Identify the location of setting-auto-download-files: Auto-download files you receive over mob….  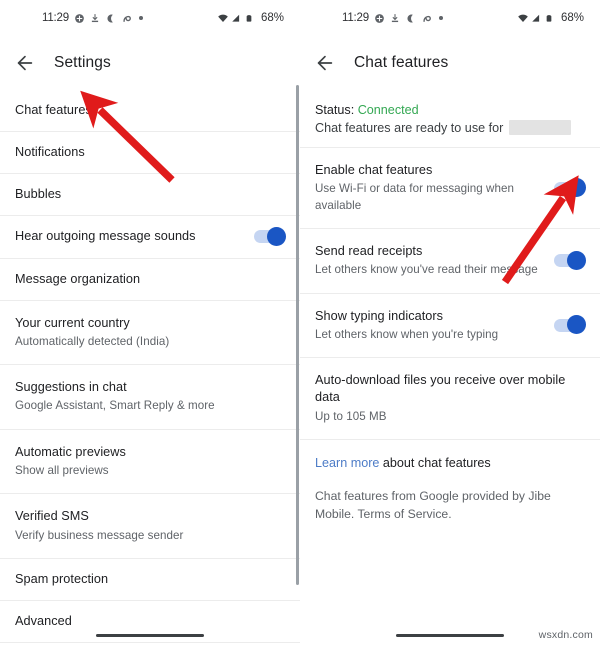
(450, 399).